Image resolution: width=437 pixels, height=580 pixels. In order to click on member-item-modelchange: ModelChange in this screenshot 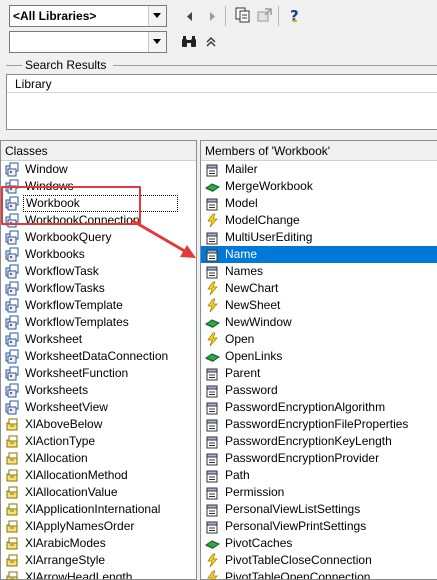, I will do `click(319, 220)`.